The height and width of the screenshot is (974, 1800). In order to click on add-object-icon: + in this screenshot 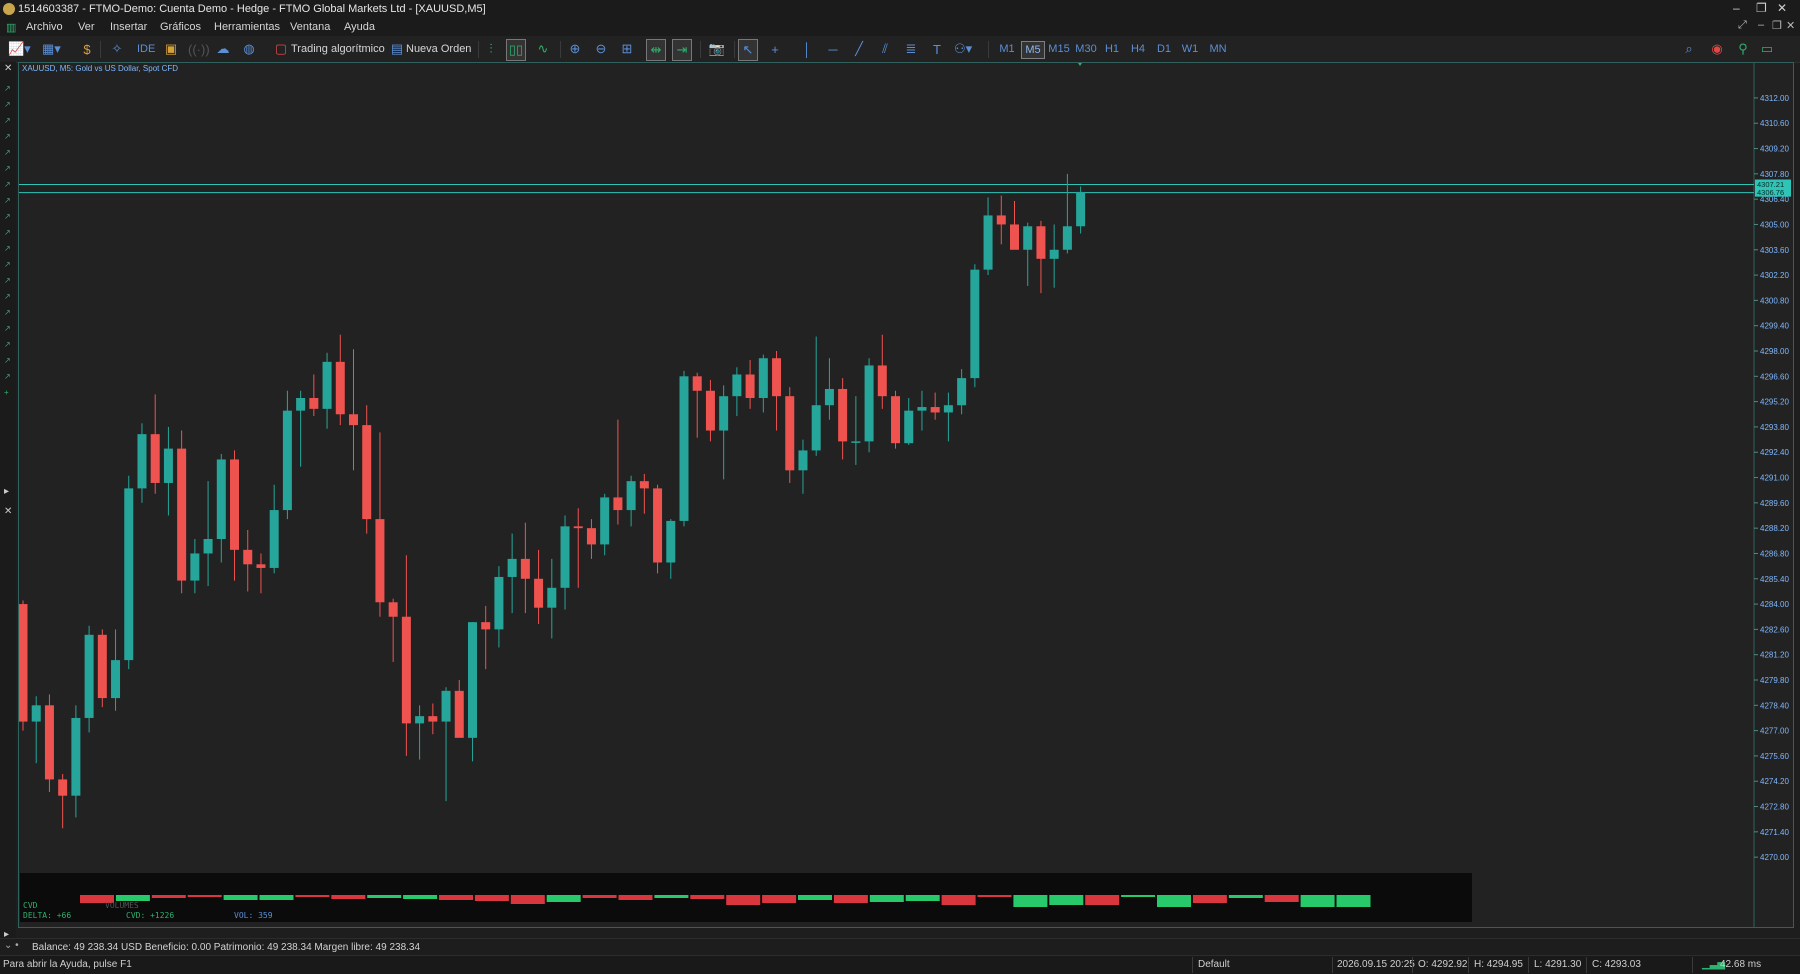, I will do `click(8, 393)`.